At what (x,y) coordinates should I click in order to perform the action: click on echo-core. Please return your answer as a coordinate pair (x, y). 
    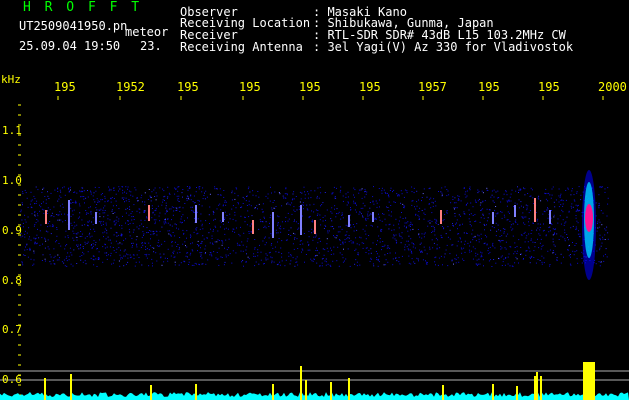
    Looking at the image, I should click on (589, 218).